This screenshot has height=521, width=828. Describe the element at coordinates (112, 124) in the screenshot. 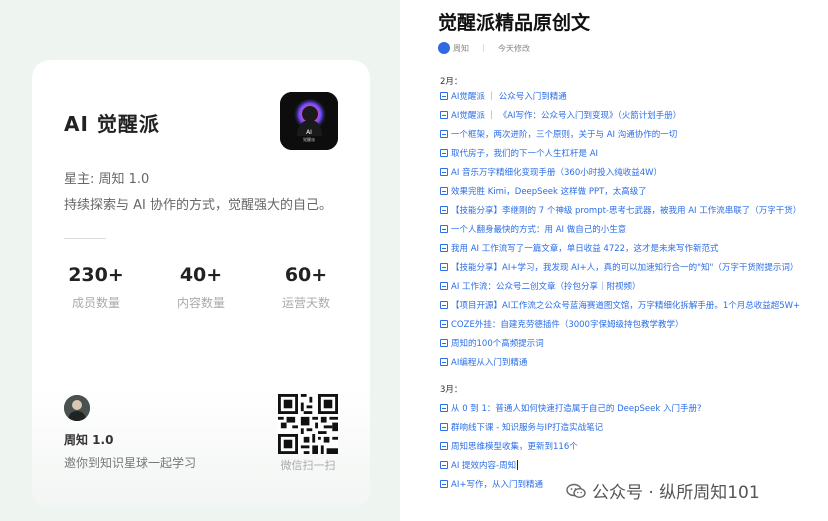

I see `brand-name: AI 觉醒派` at that location.